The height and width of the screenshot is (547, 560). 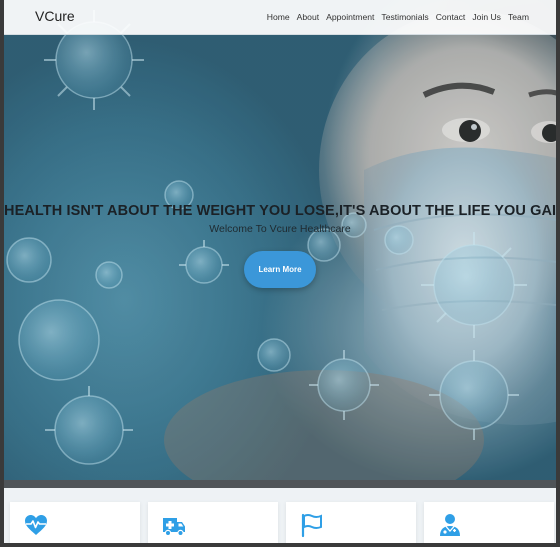 What do you see at coordinates (451, 17) in the screenshot?
I see `nav-contact: Contact` at bounding box center [451, 17].